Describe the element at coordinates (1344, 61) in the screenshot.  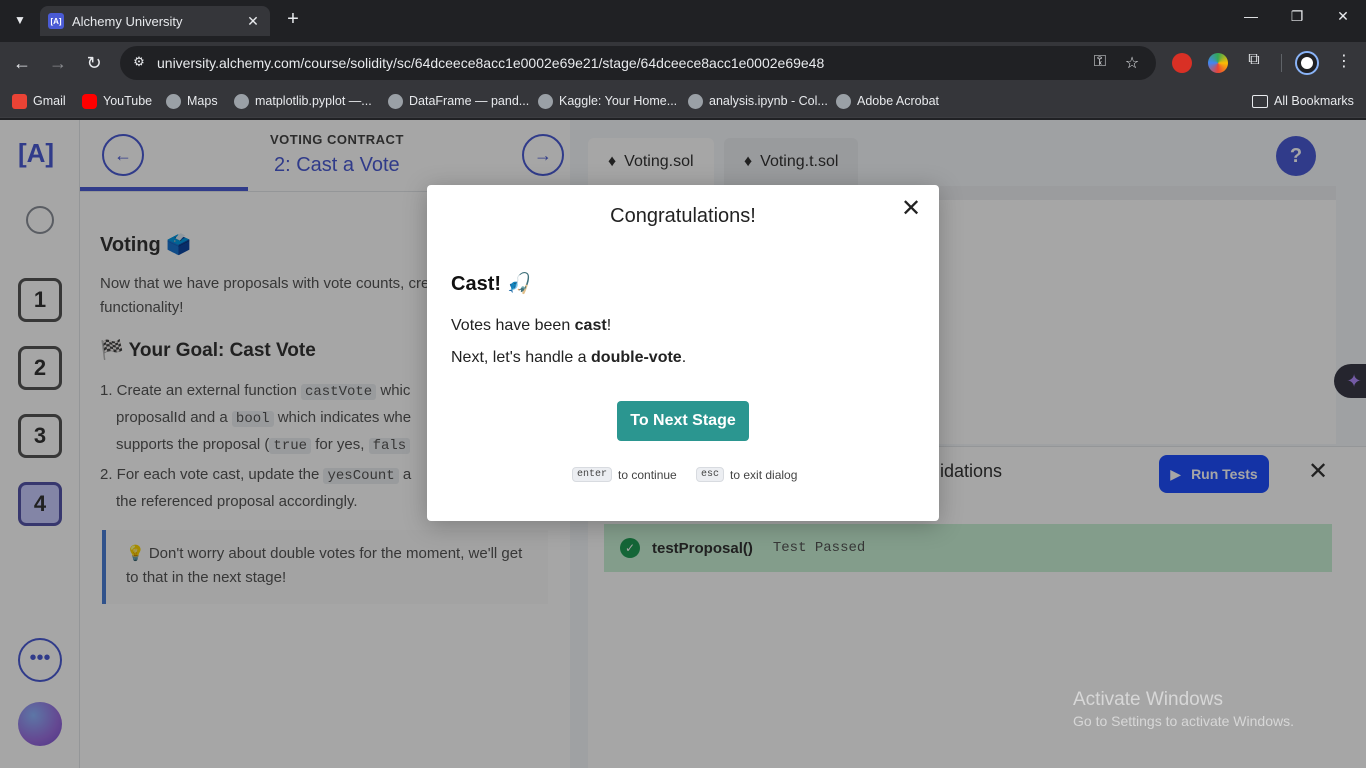
I see `browser-menu-icon: ⋮` at that location.